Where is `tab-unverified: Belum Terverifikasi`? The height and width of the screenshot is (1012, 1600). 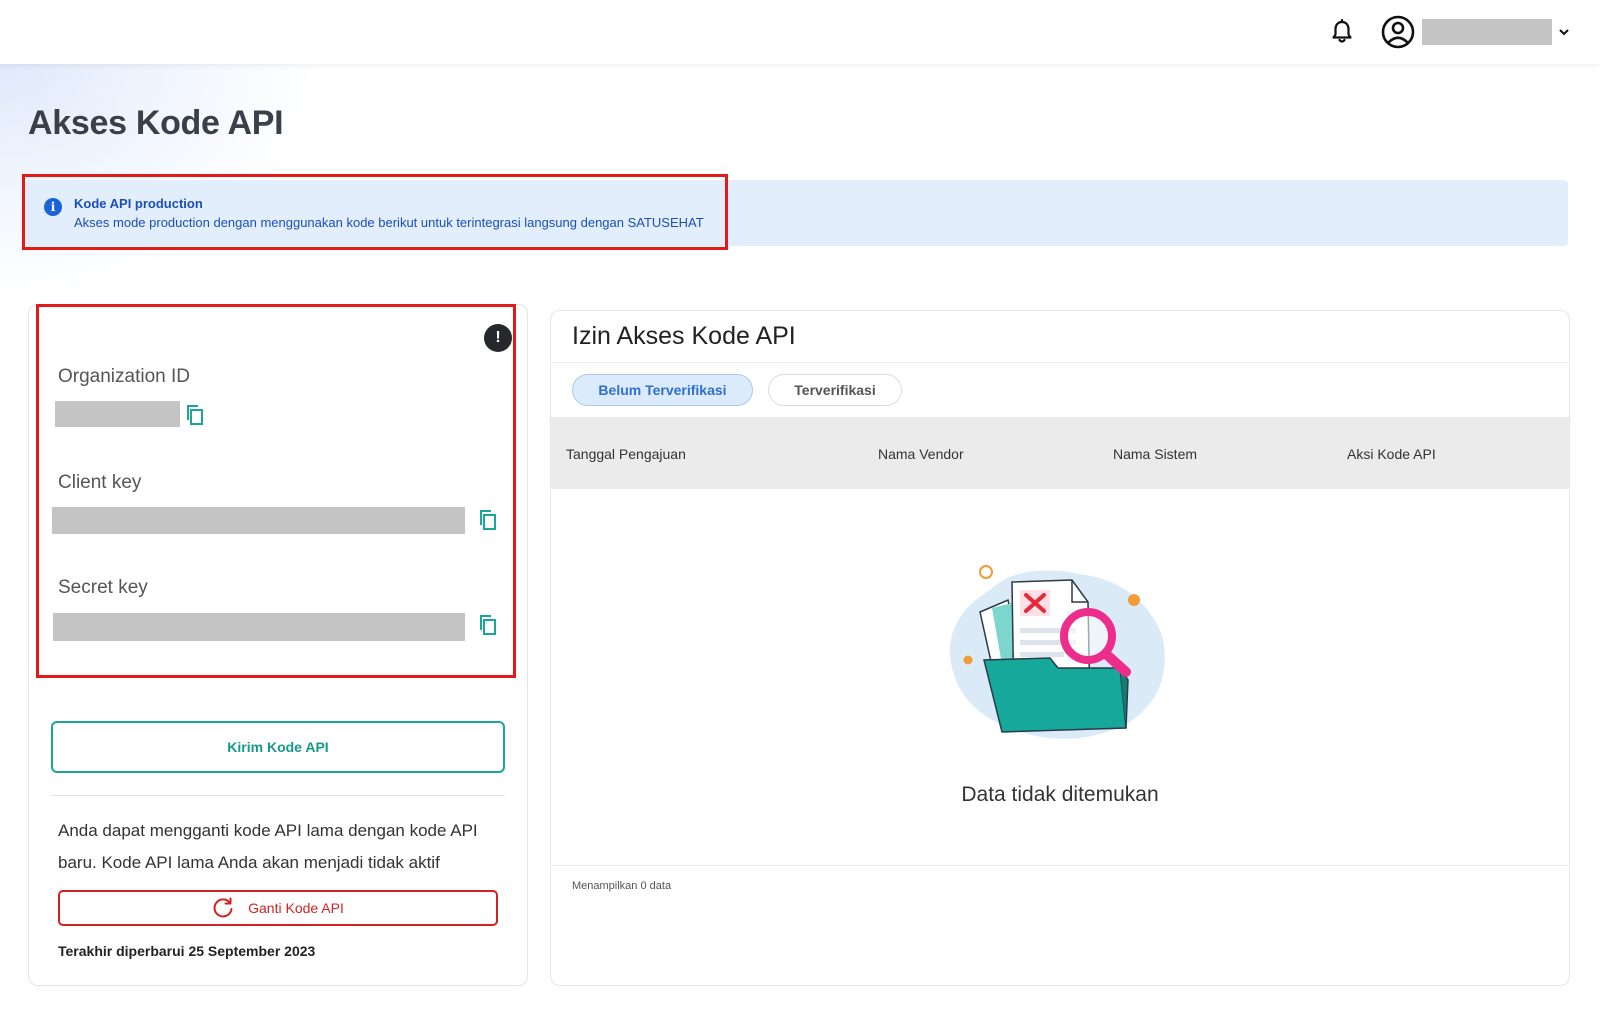 tab-unverified: Belum Terverifikasi is located at coordinates (662, 390).